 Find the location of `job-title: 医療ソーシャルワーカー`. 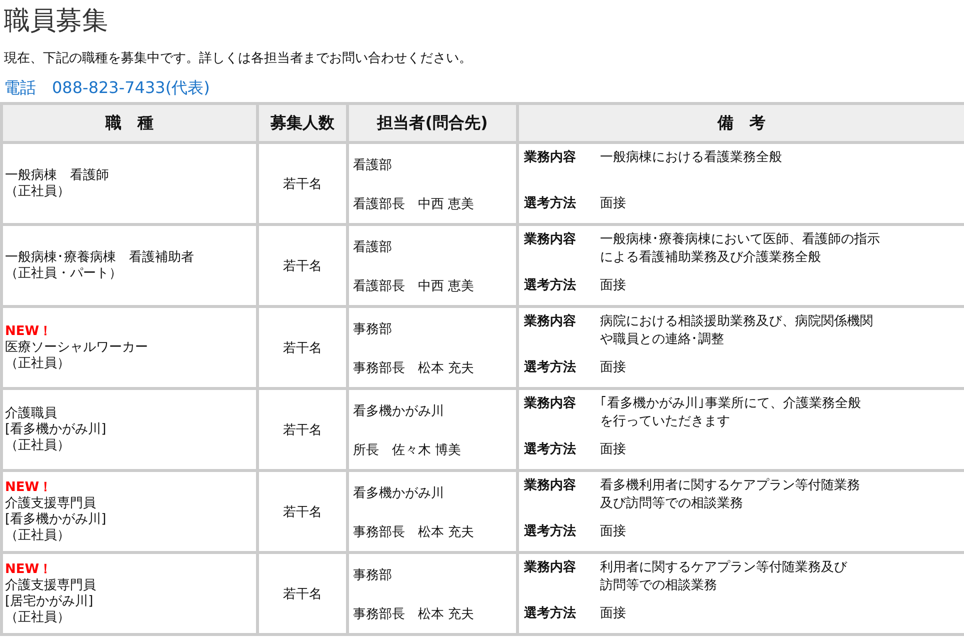

job-title: 医療ソーシャルワーカー is located at coordinates (77, 348).